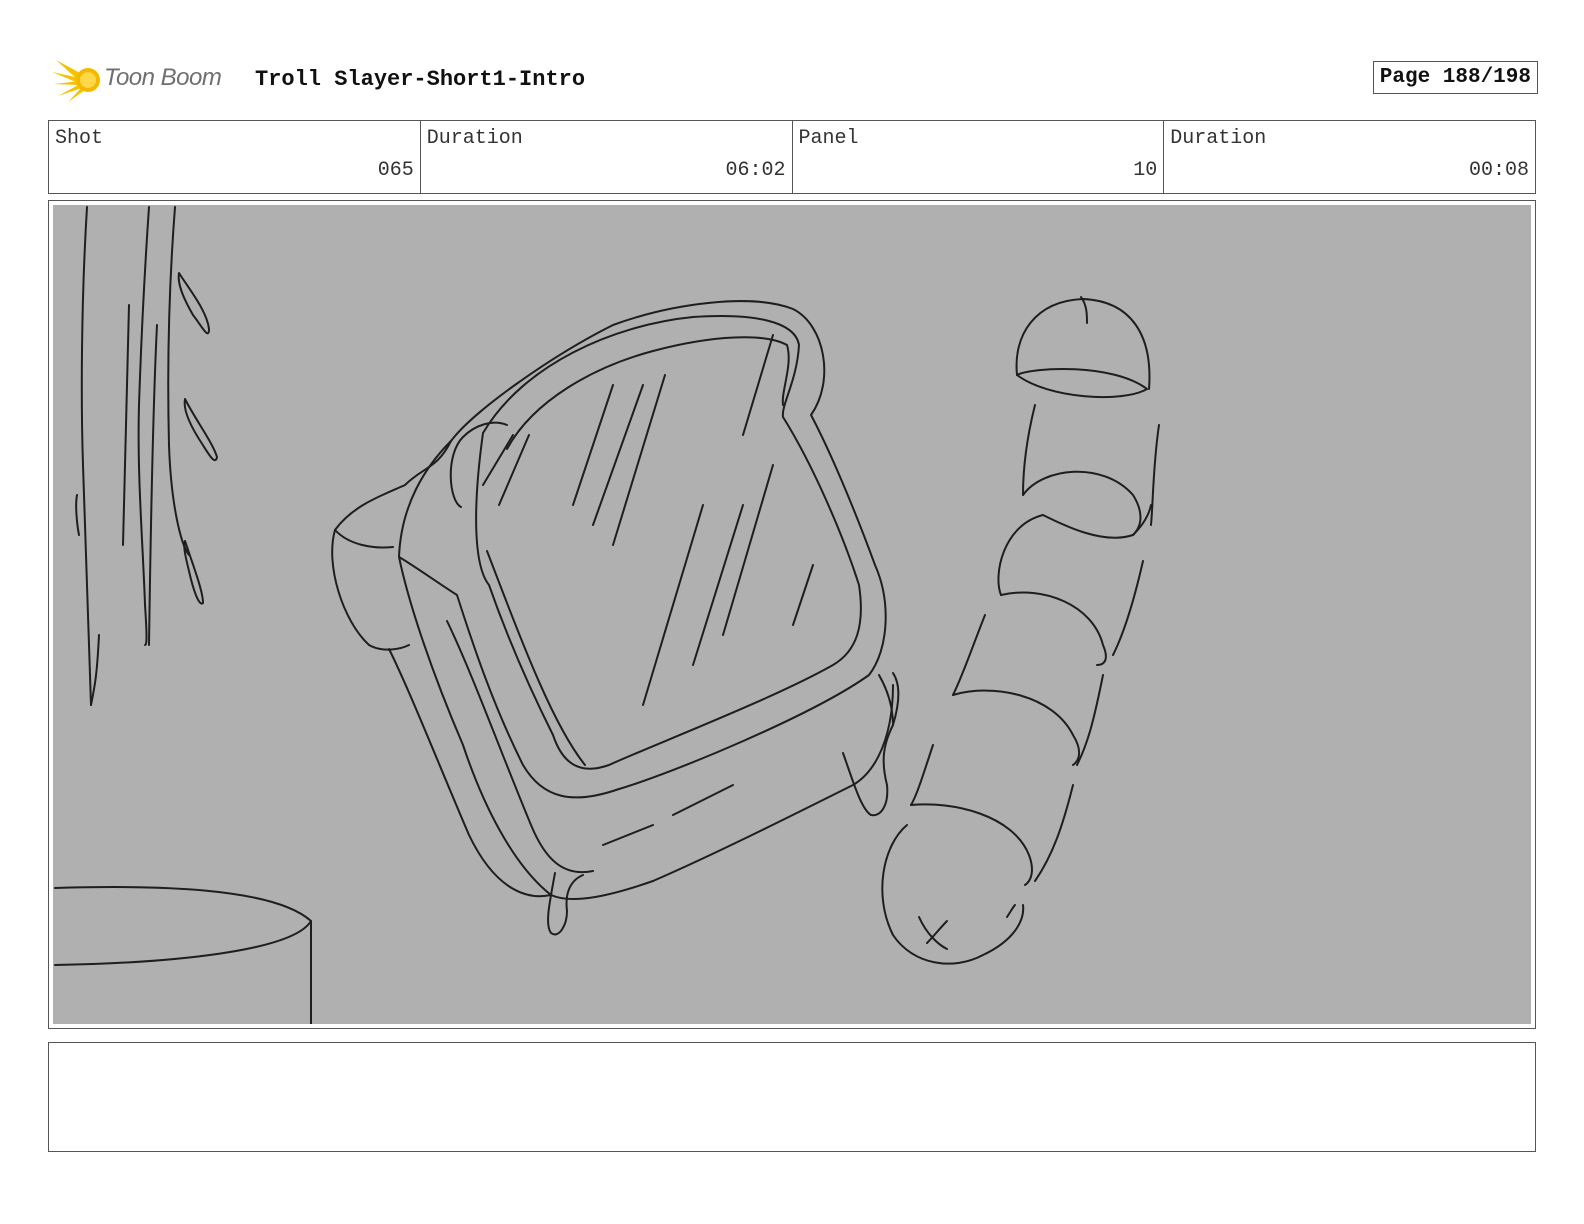 The image size is (1584, 1224). Describe the element at coordinates (76, 81) in the screenshot. I see `starburst-icon` at that location.